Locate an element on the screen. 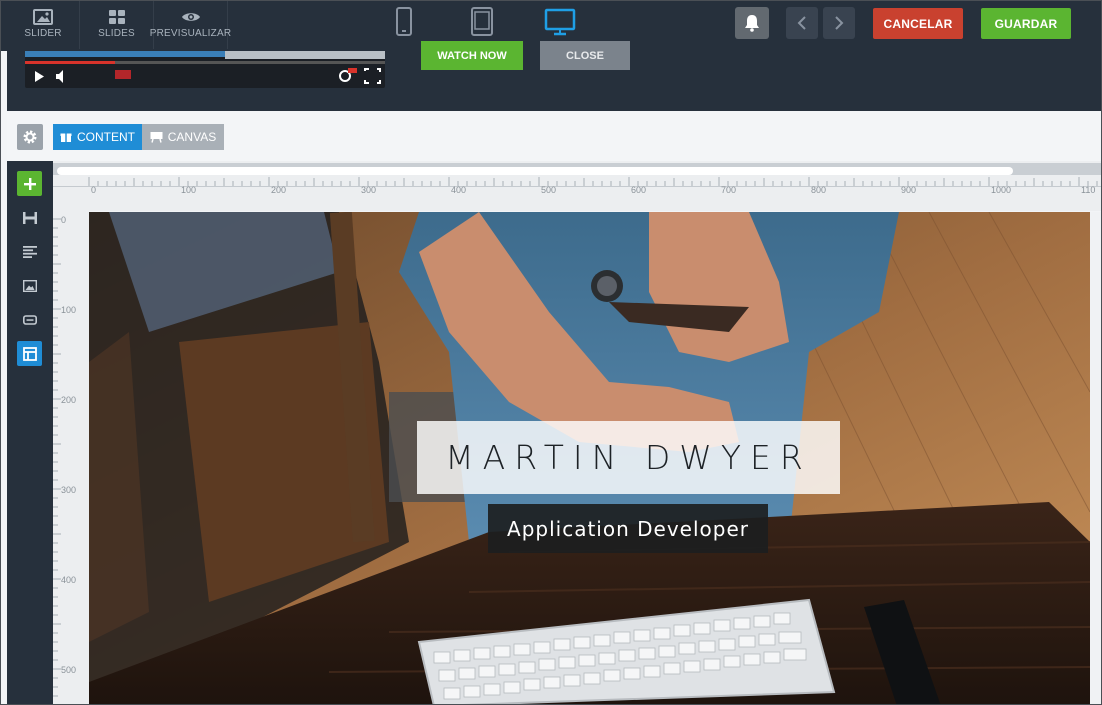  redo-button is located at coordinates (839, 23).